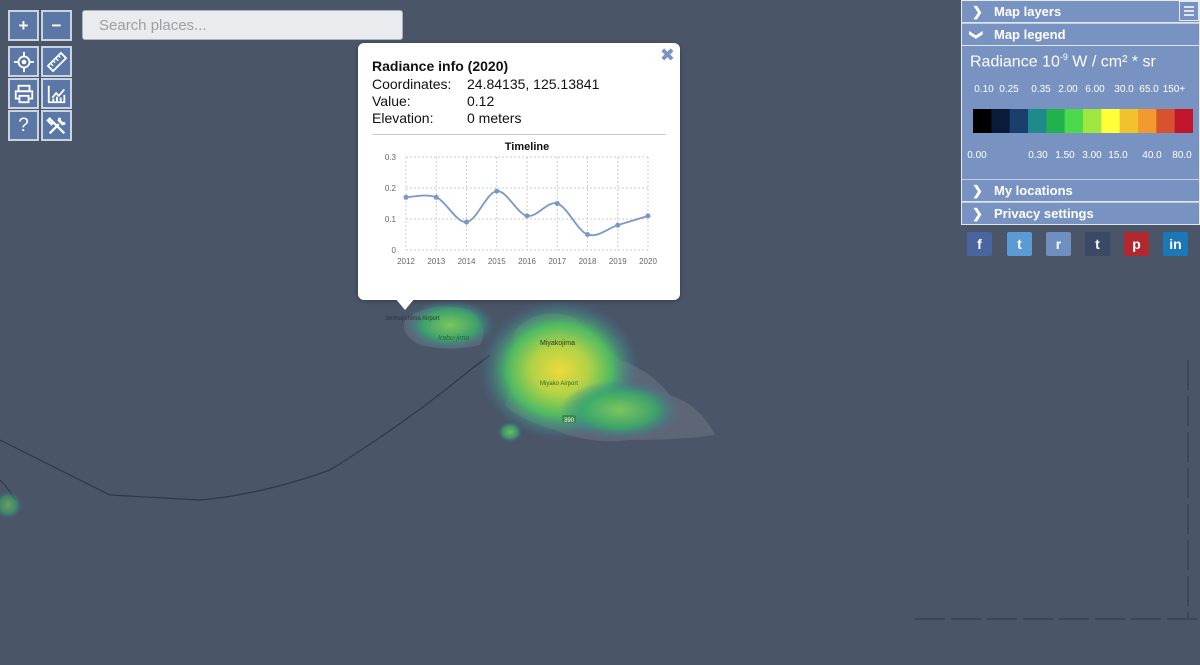  I want to click on x-tick-label: 2020, so click(648, 261).